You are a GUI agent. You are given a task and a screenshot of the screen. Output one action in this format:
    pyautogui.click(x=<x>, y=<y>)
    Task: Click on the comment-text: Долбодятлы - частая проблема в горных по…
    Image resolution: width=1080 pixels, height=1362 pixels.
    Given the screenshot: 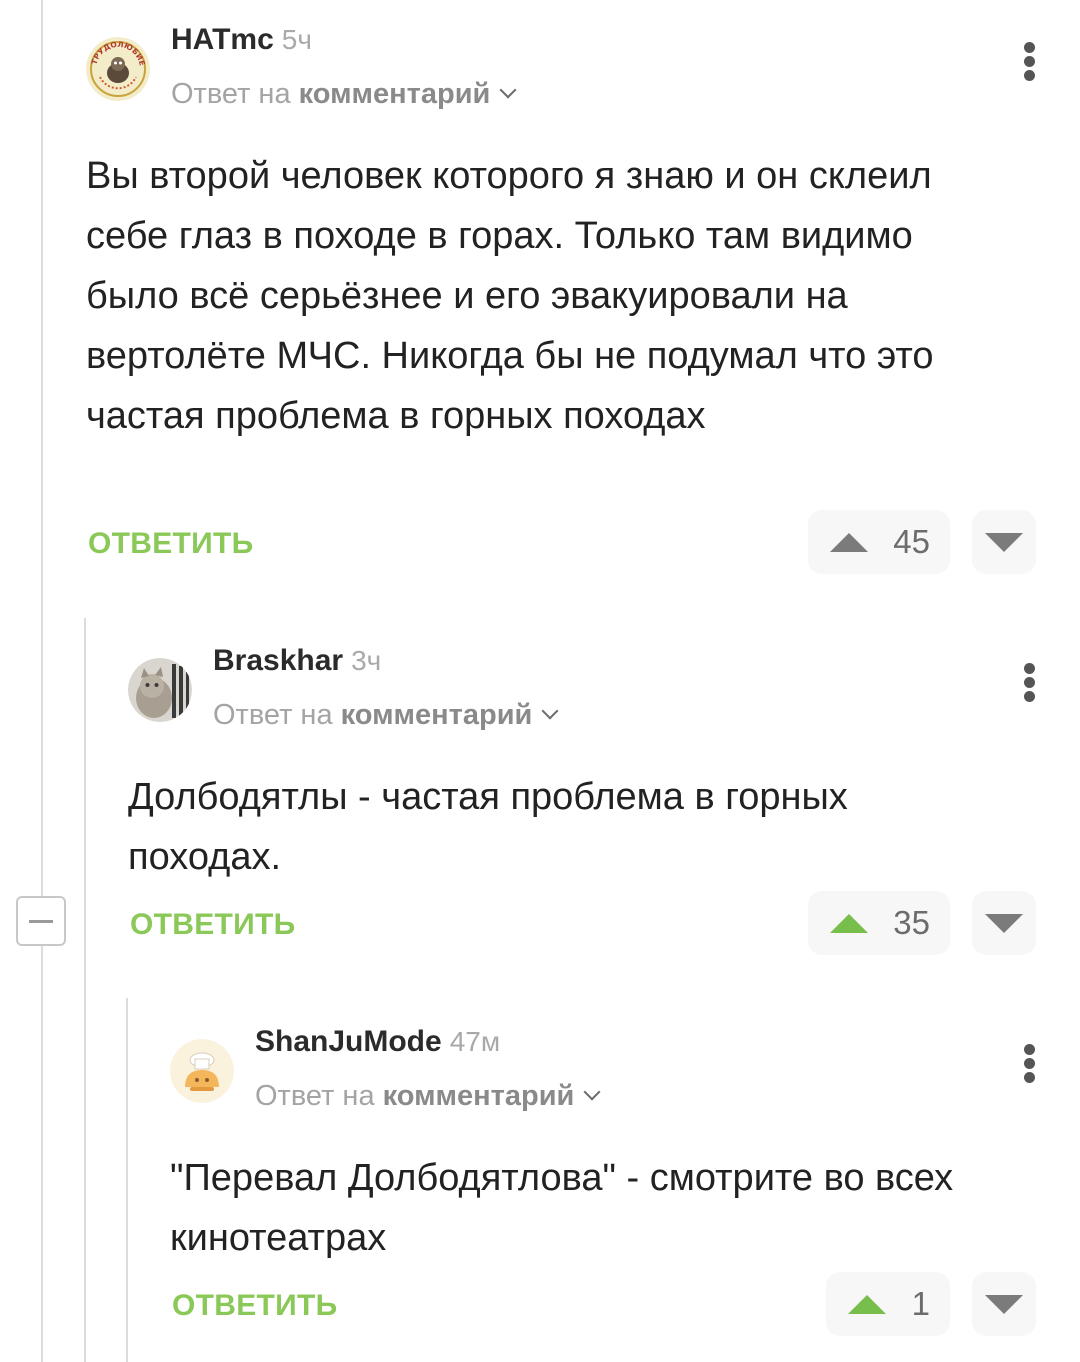 What is the action you would take?
    pyautogui.click(x=488, y=827)
    